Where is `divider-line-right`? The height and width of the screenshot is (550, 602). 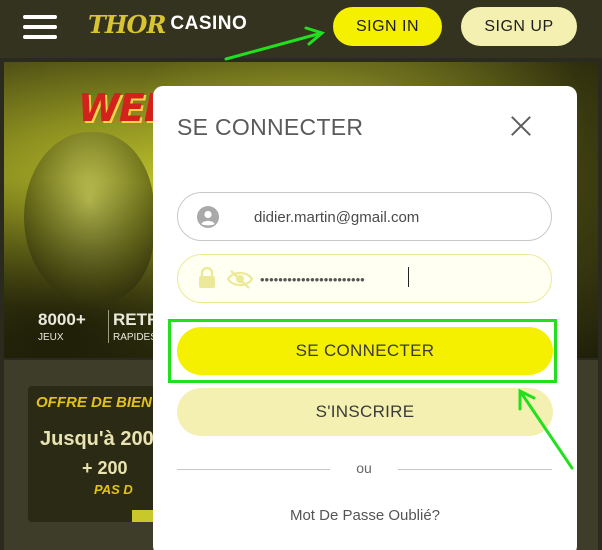 divider-line-right is located at coordinates (475, 469).